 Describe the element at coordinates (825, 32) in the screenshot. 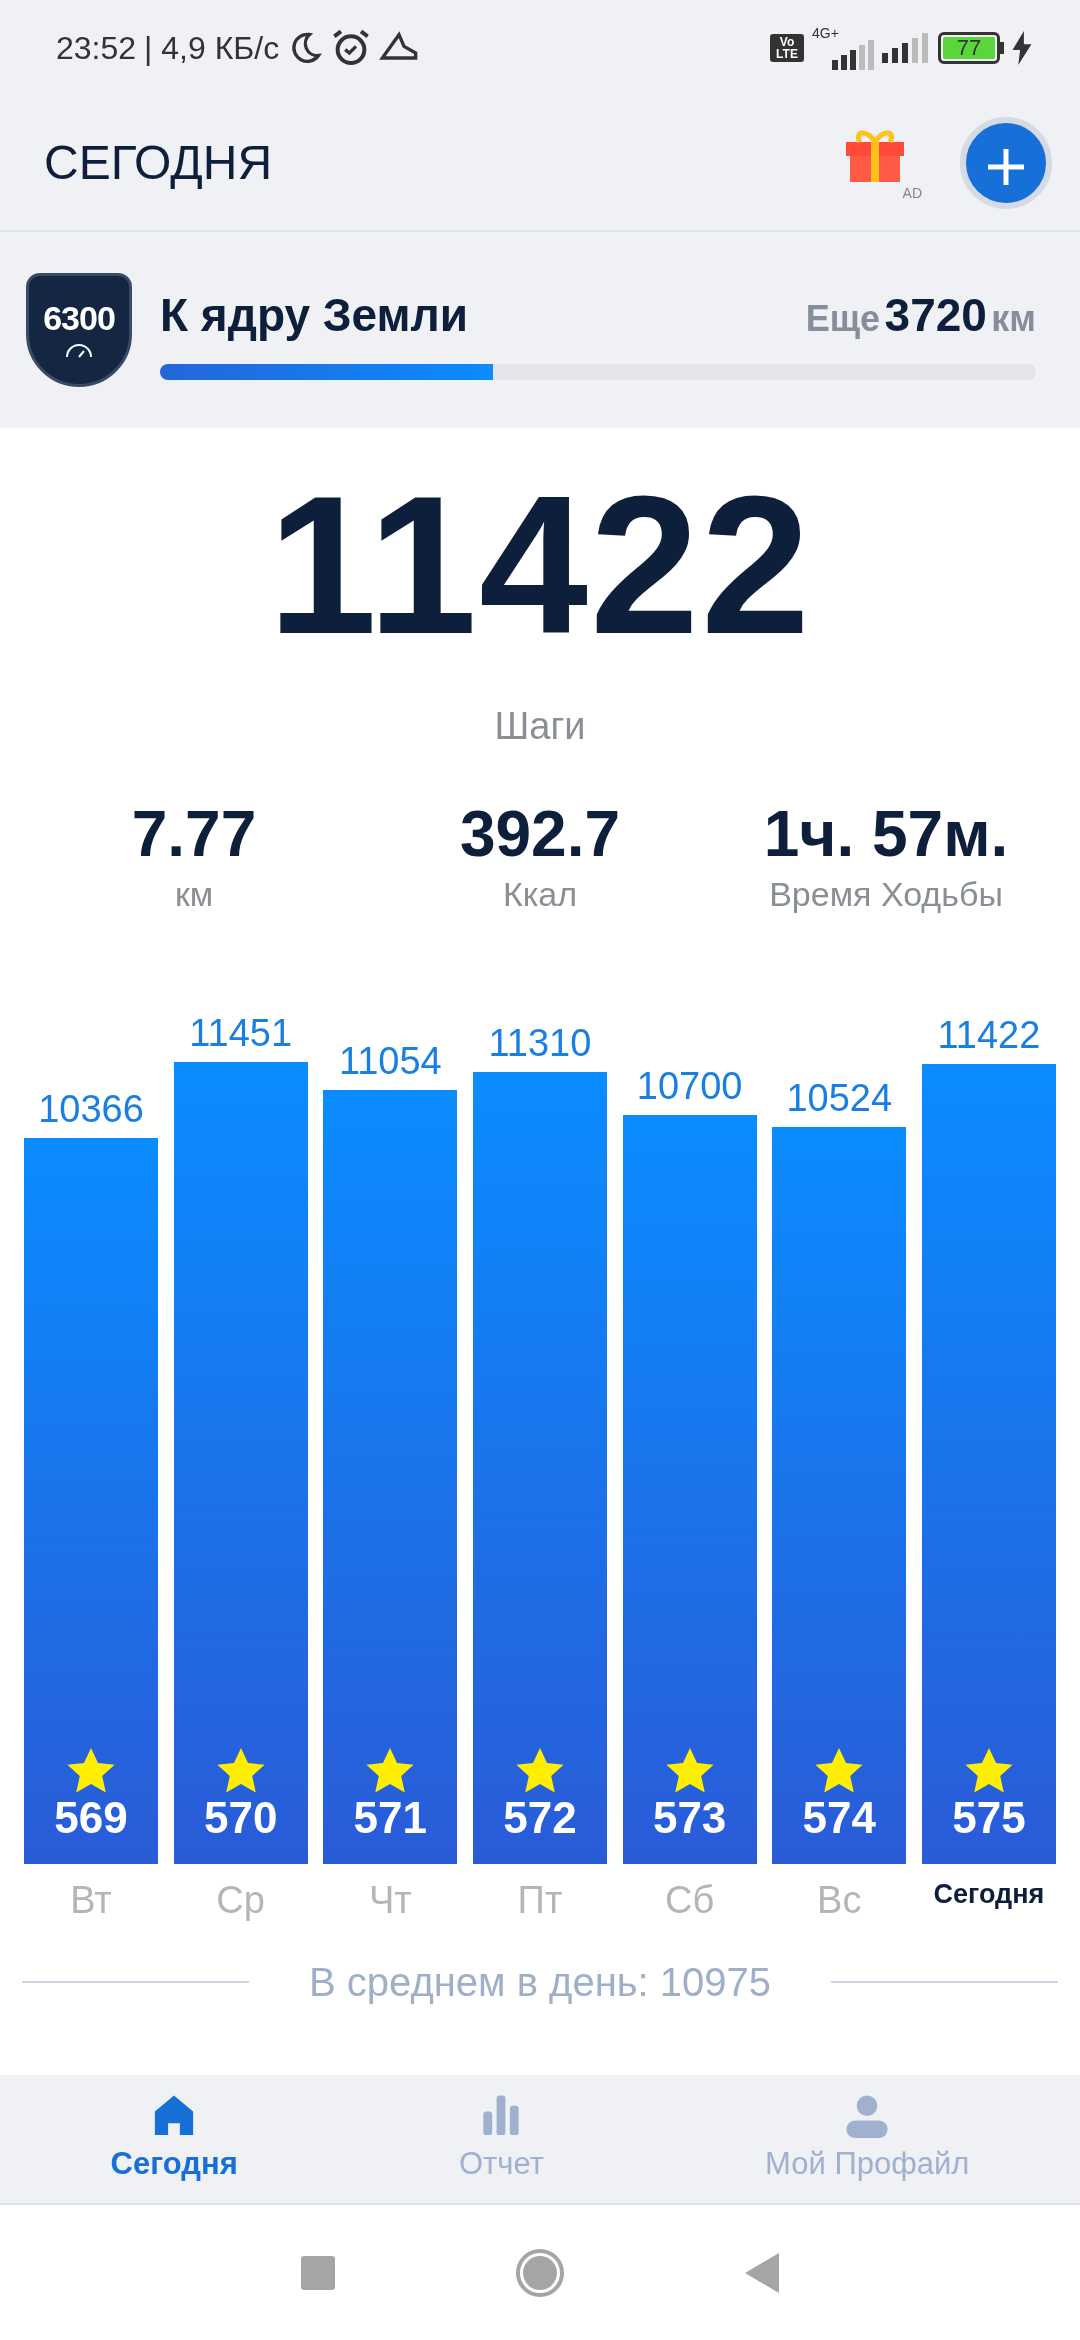

I see `network-type: 4G+` at that location.